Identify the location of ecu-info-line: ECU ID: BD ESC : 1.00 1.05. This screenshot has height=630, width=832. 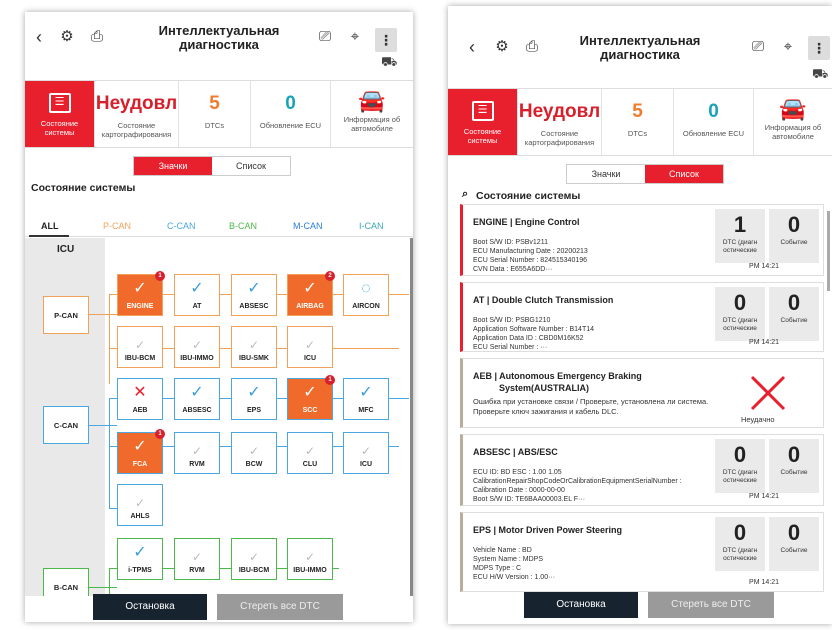
(517, 472).